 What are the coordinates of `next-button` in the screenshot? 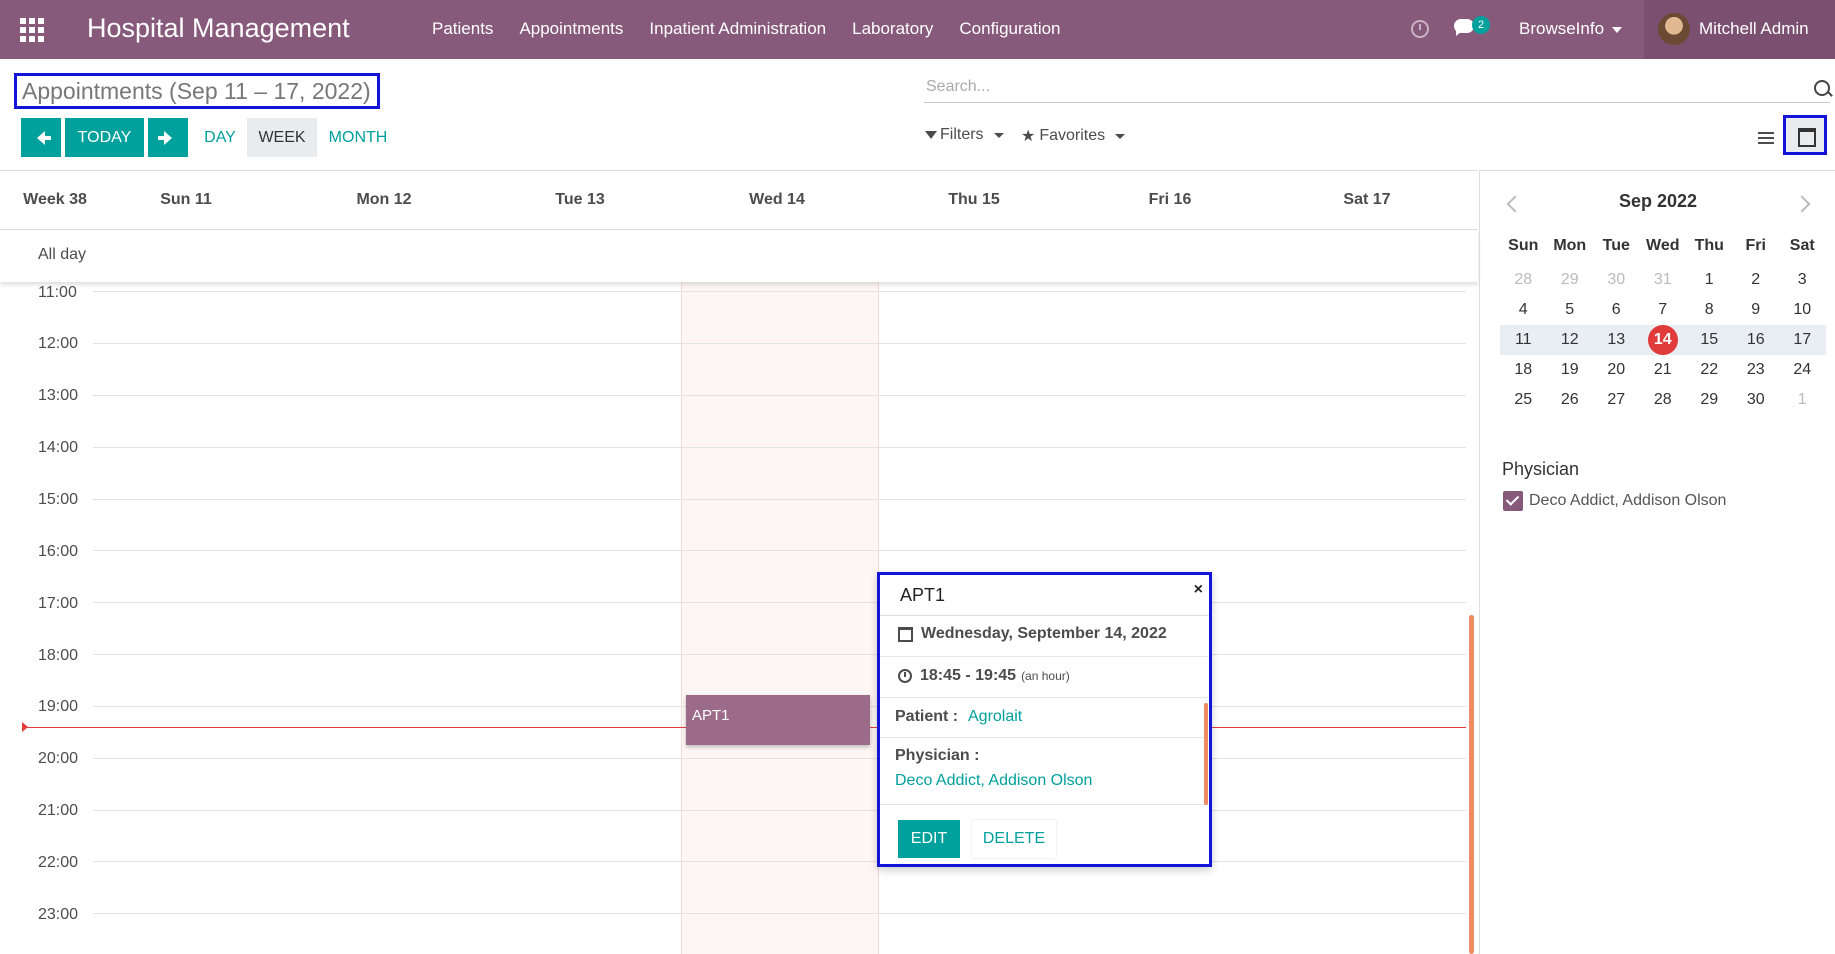 It's located at (168, 137).